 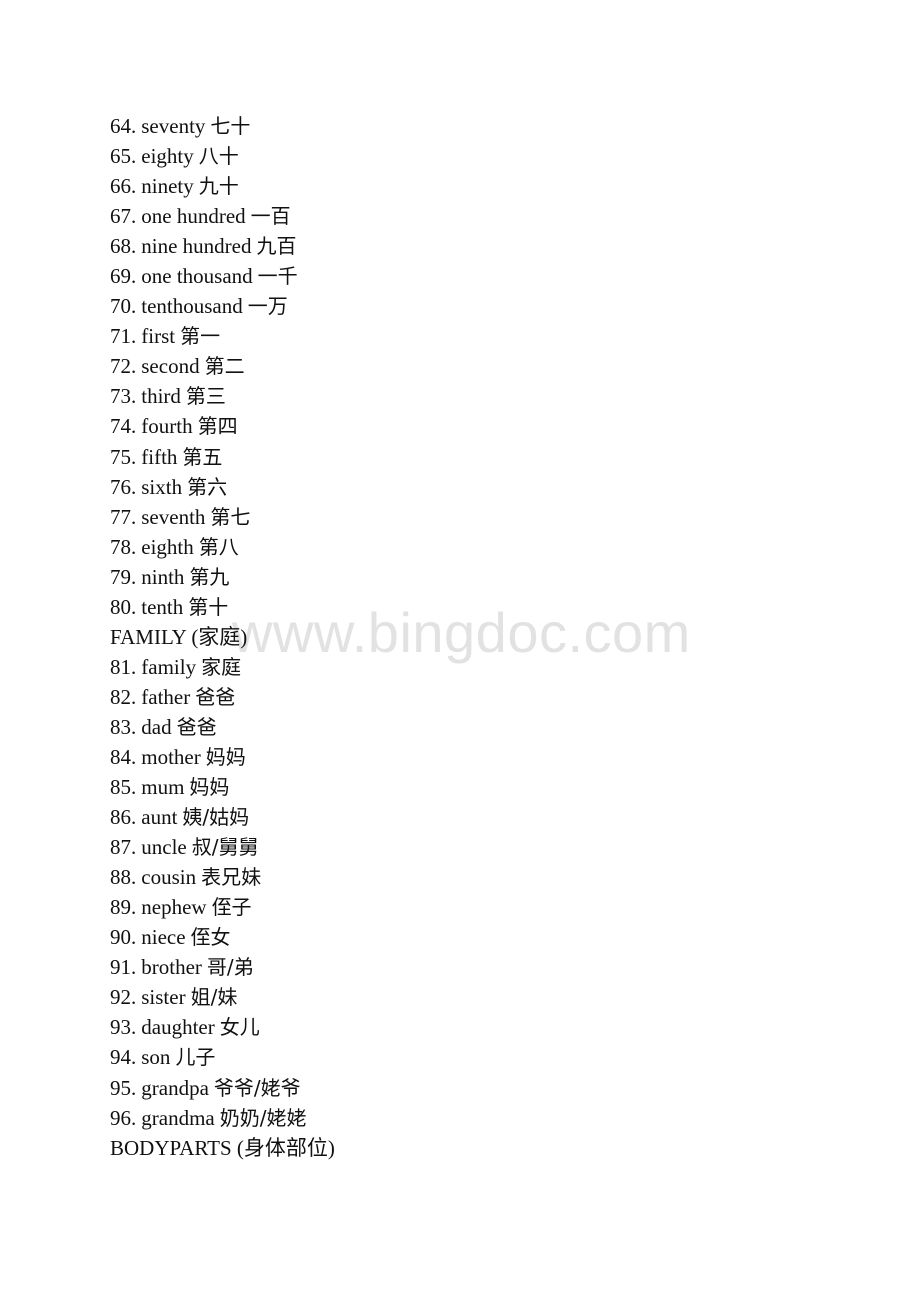 I want to click on vocab-item: 64. seventy 七十, so click(x=222, y=126).